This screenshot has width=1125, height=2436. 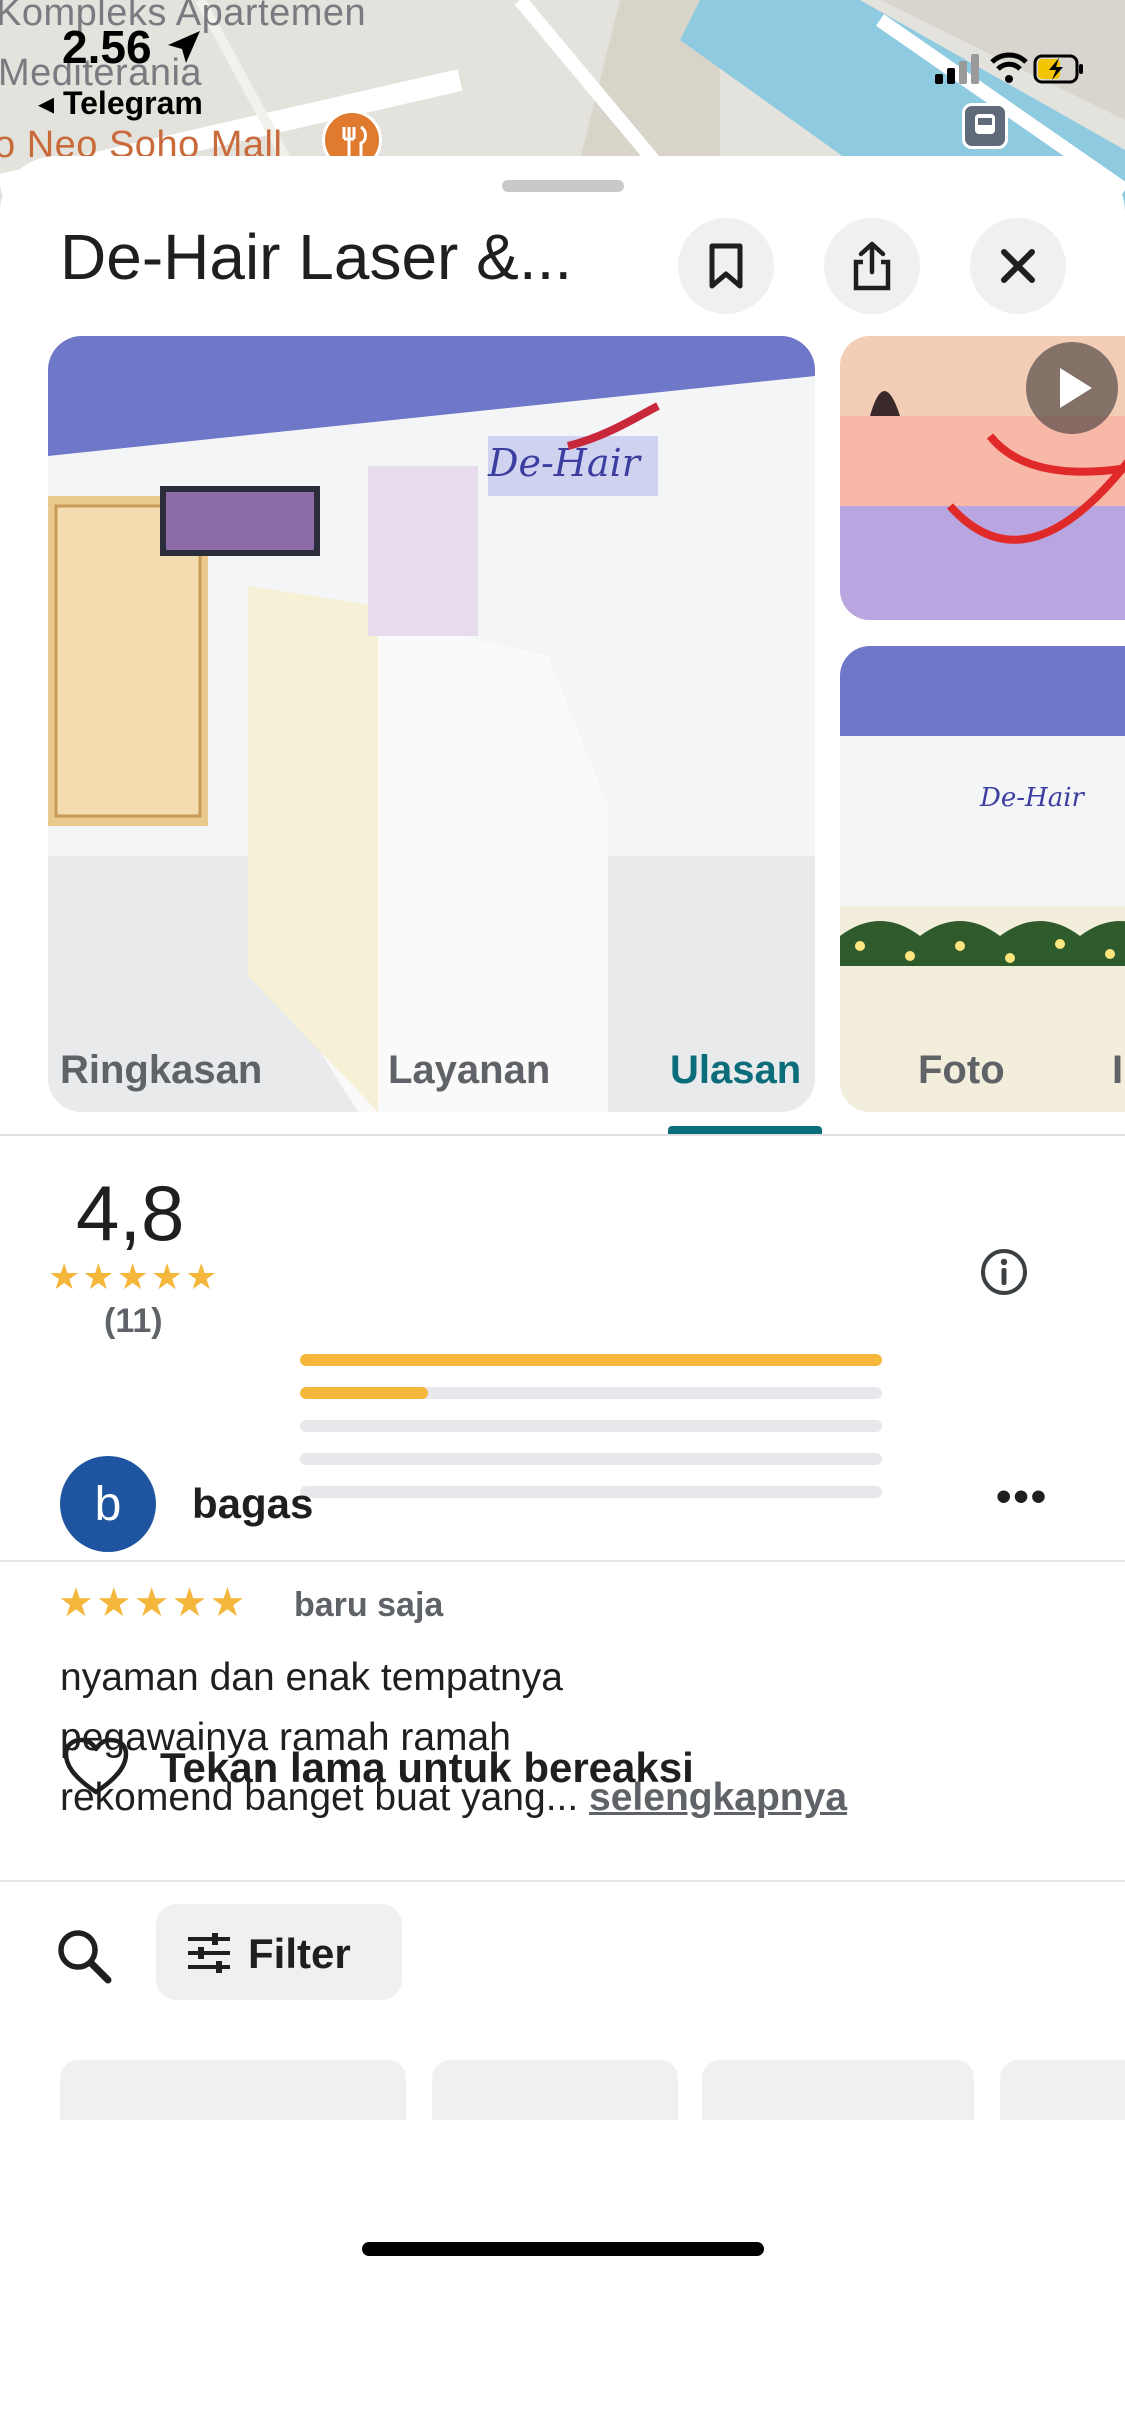 What do you see at coordinates (153, 1603) in the screenshot?
I see `review-stars: ★★★★★` at bounding box center [153, 1603].